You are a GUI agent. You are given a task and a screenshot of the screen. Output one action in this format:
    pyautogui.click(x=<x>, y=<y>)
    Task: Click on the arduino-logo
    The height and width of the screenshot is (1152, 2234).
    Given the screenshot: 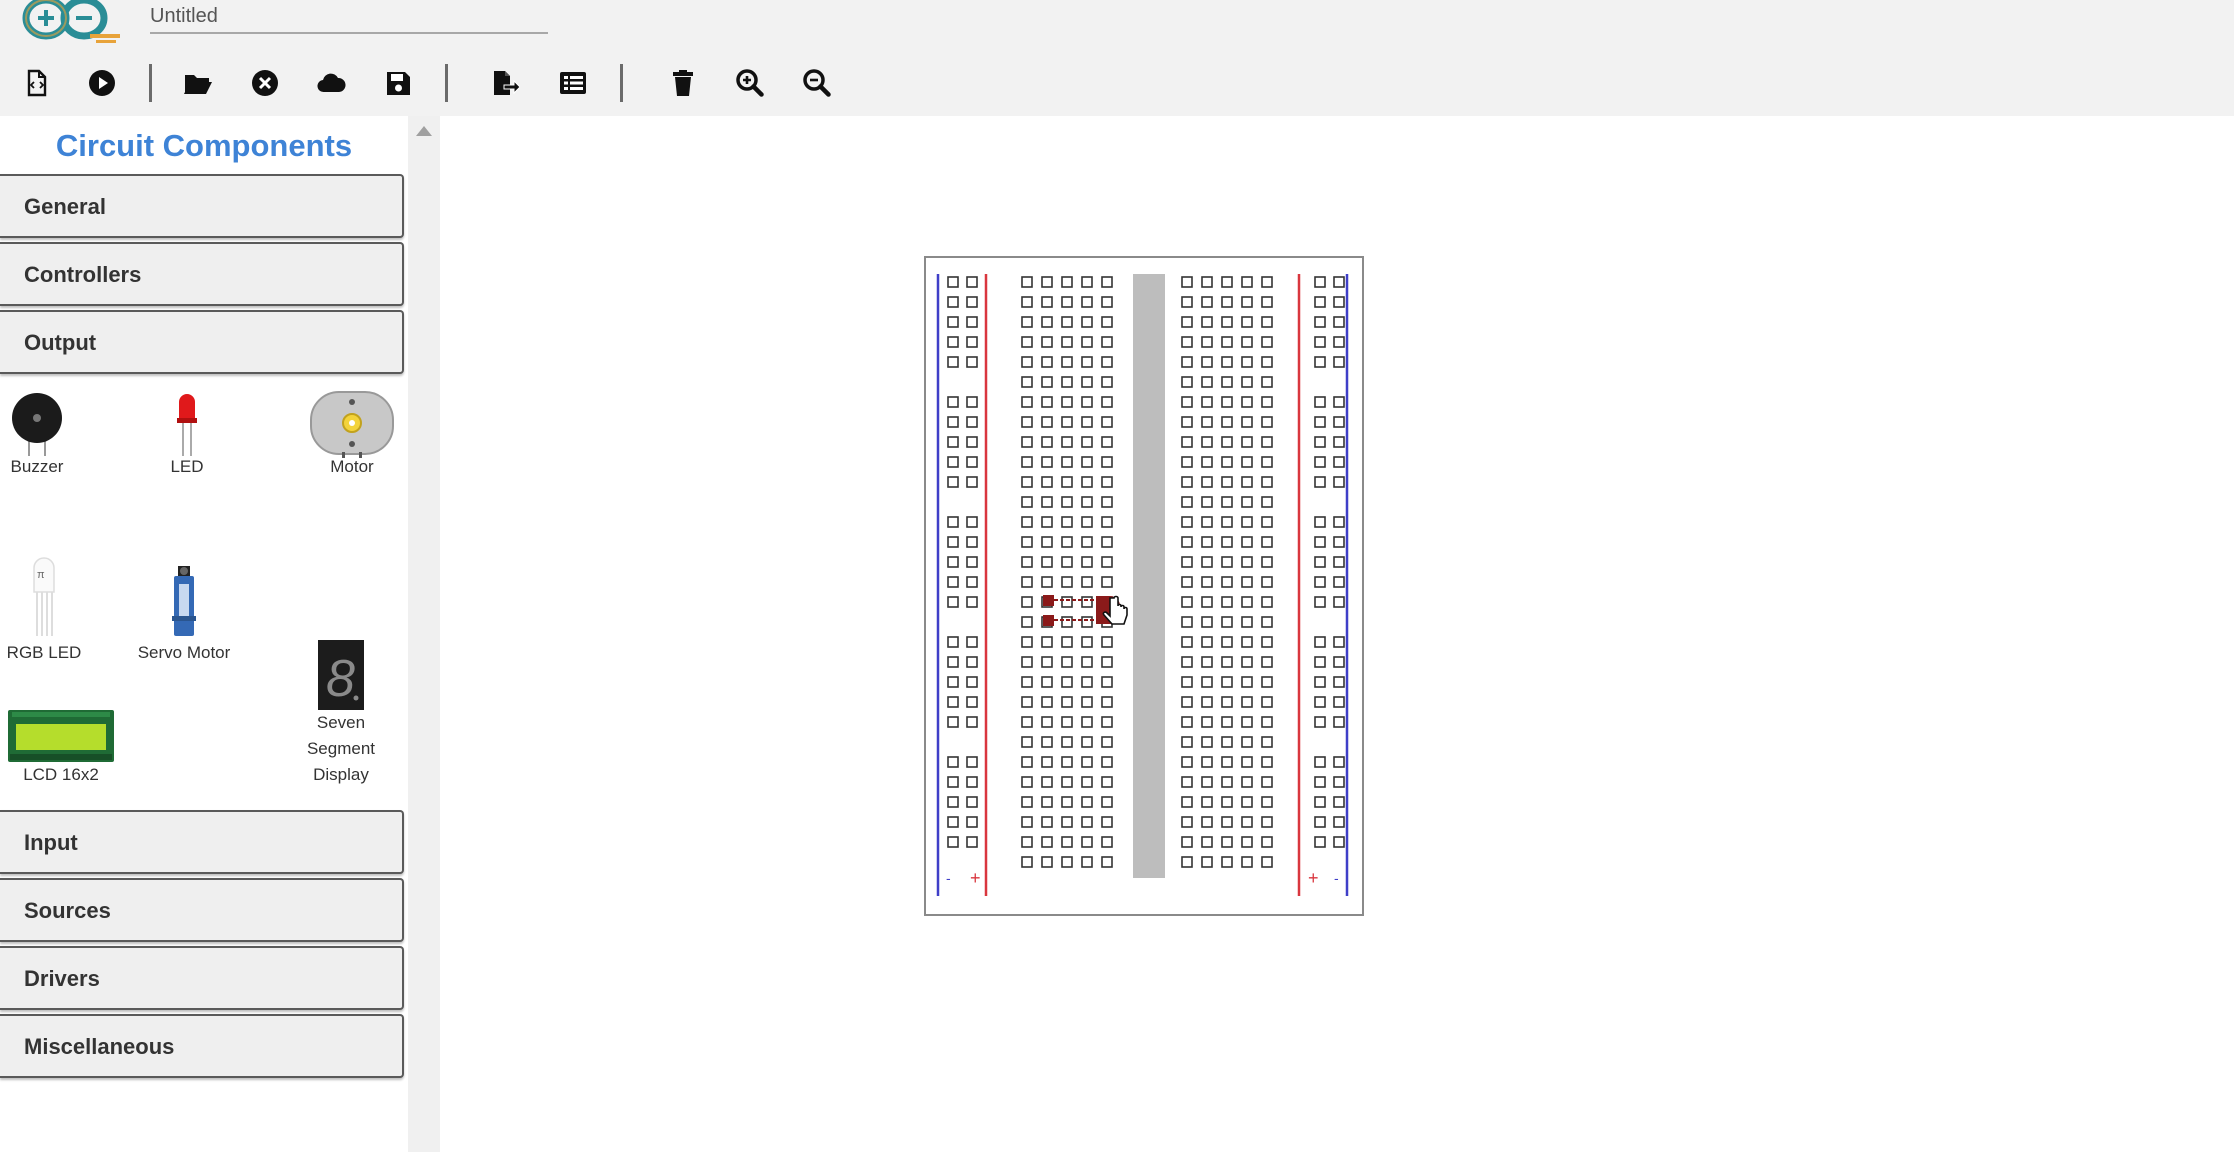 What is the action you would take?
    pyautogui.click(x=71, y=21)
    